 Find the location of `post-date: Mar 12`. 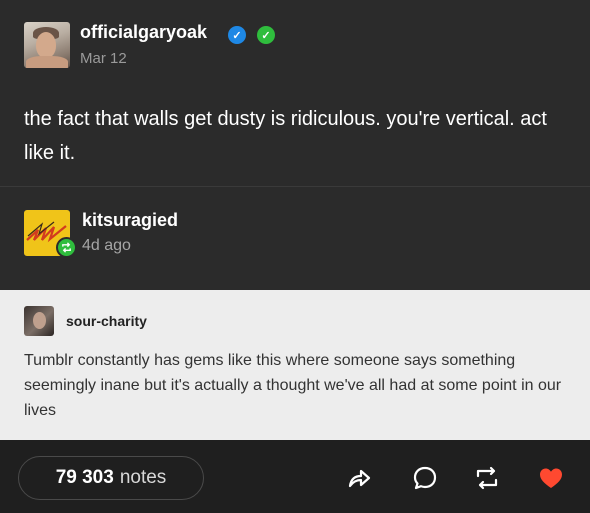

post-date: Mar 12 is located at coordinates (103, 58).